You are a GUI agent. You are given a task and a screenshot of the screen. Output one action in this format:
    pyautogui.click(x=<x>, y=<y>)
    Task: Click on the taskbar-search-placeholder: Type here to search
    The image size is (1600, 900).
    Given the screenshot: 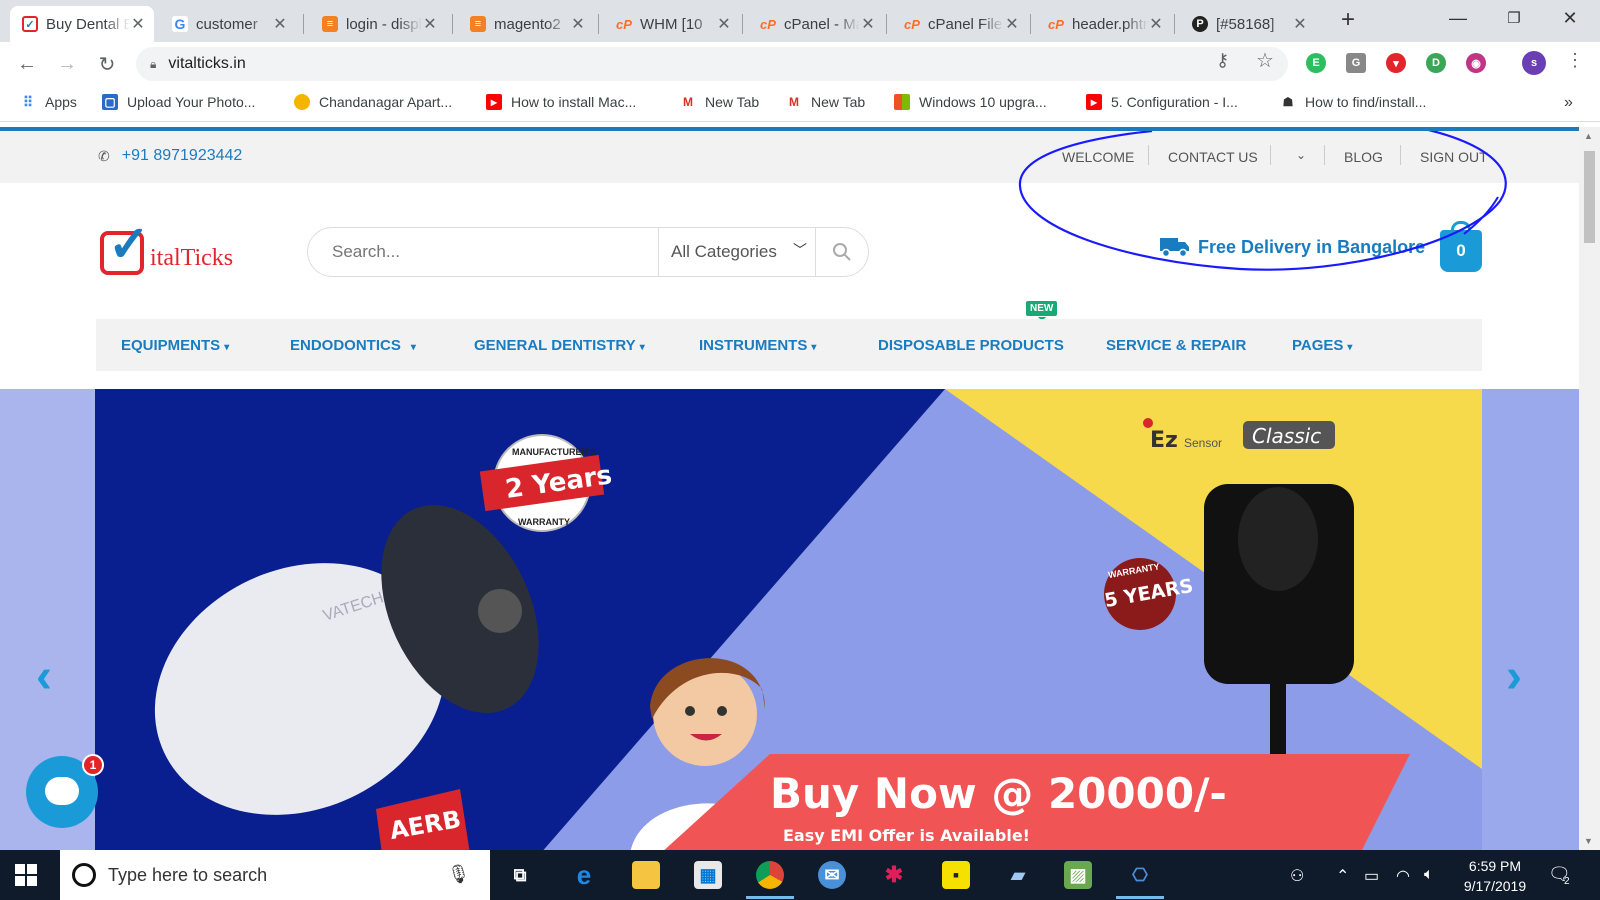 What is the action you would take?
    pyautogui.click(x=188, y=874)
    